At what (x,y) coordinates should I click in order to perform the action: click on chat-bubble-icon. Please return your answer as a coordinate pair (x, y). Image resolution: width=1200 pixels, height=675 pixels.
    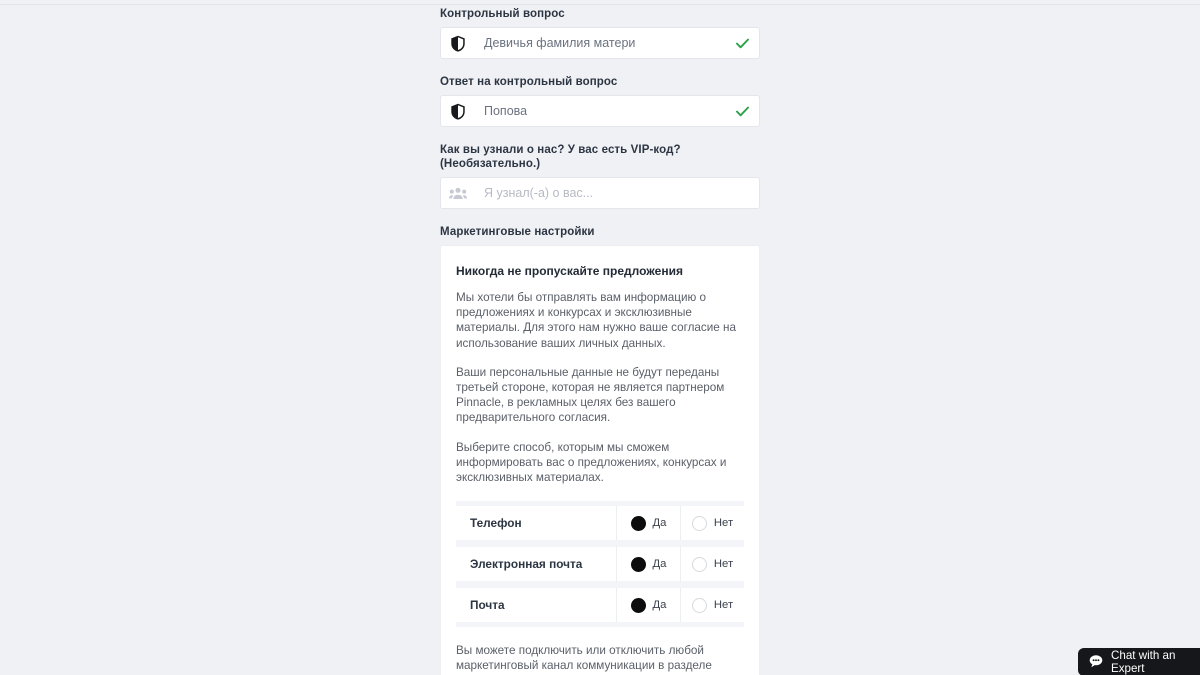
    Looking at the image, I should click on (1096, 662).